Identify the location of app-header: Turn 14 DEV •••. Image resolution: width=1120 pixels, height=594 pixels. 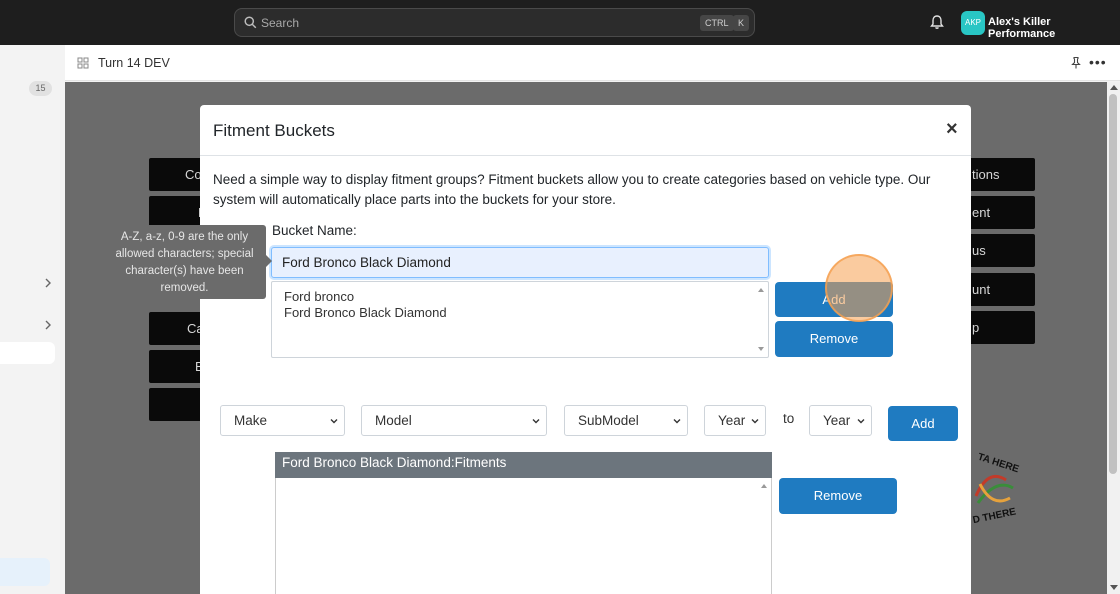
(592, 63).